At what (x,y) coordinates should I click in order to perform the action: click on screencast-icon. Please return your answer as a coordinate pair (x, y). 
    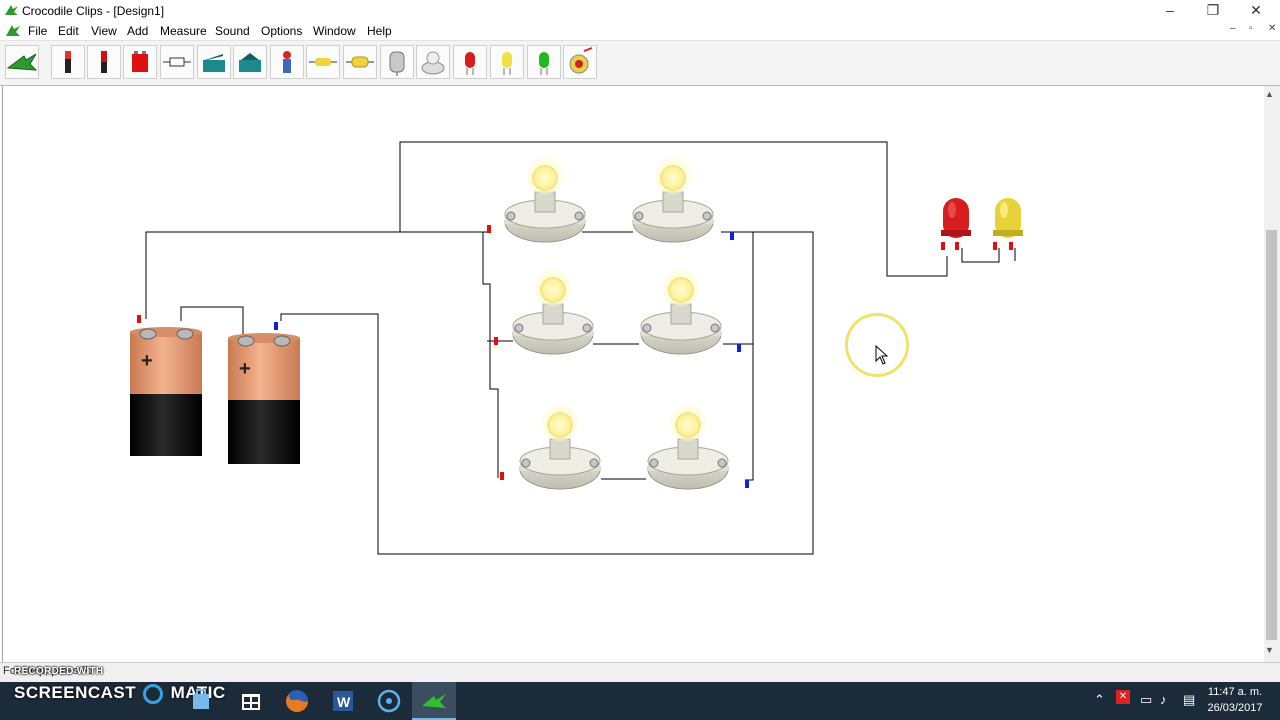
    Looking at the image, I should click on (389, 701).